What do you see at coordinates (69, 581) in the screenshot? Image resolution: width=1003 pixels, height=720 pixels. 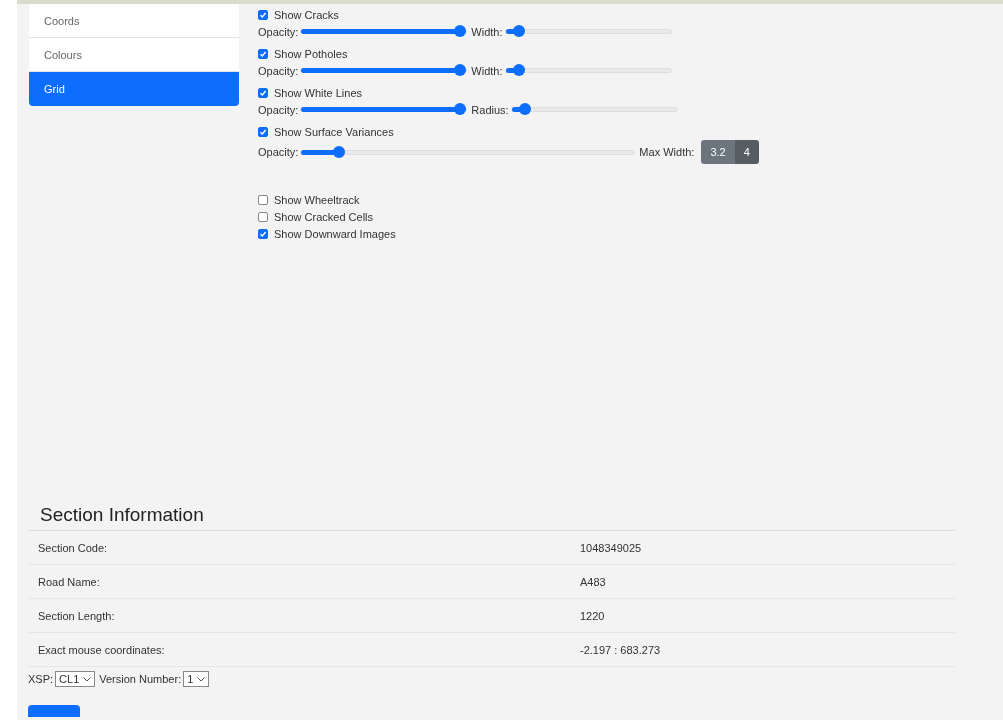 I see `info-label: Road Name:` at bounding box center [69, 581].